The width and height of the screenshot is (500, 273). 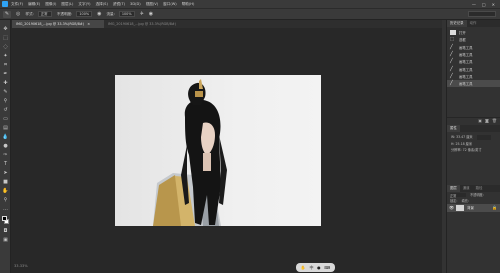 What do you see at coordinates (479, 188) in the screenshot?
I see `tab-paths: 路径` at bounding box center [479, 188].